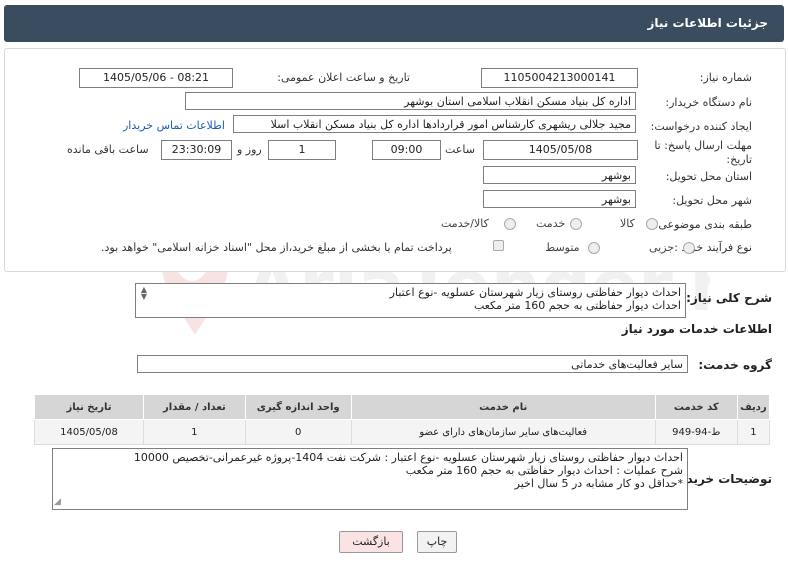  I want to click on back-button: بازگشت, so click(371, 542).